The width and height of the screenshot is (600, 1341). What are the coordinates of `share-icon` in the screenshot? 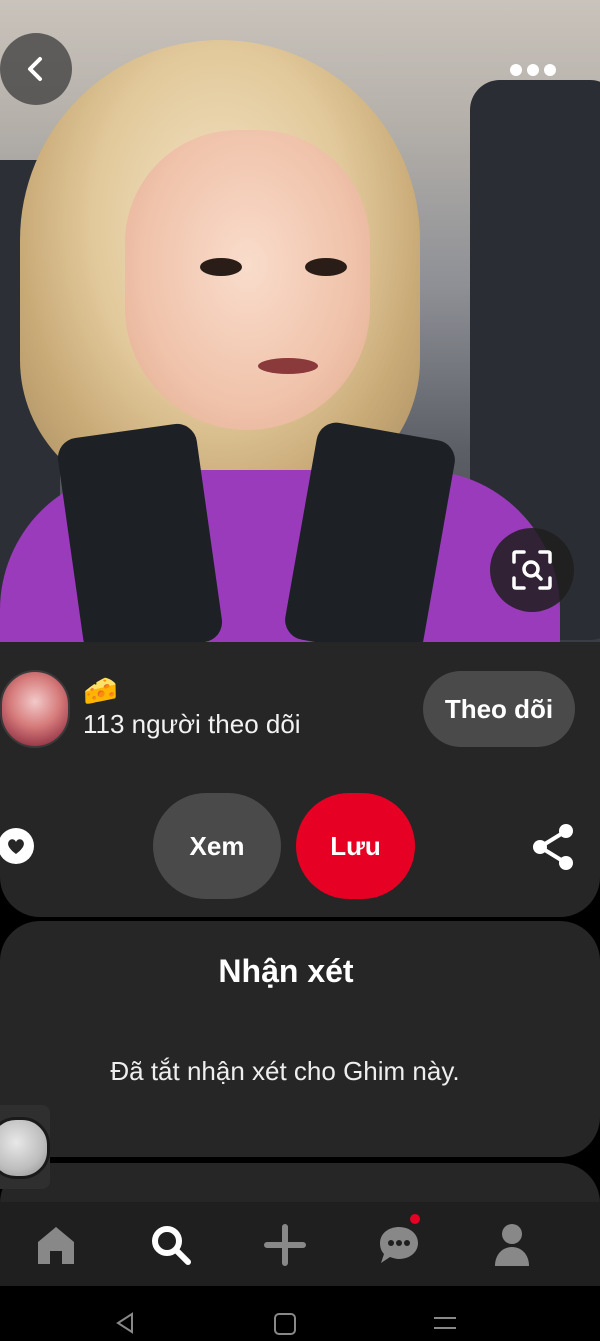 It's located at (553, 847).